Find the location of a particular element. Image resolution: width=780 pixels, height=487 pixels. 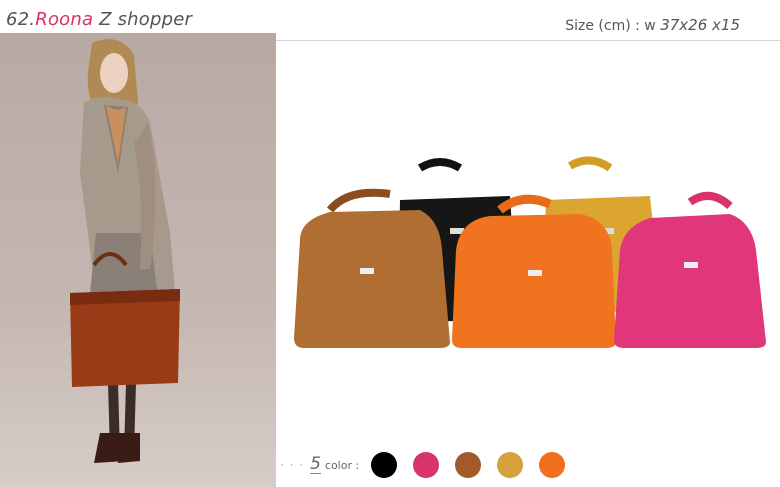

dots-decoration: · · · is located at coordinates (292, 465).